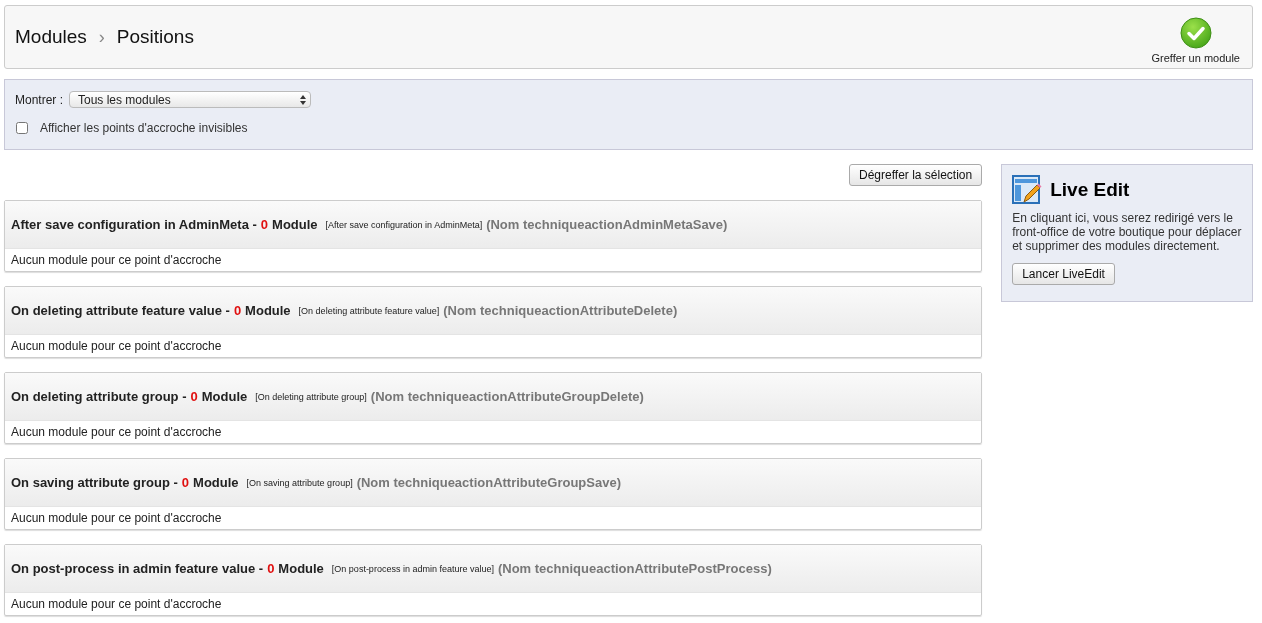 This screenshot has height=623, width=1262. What do you see at coordinates (1195, 32) in the screenshot?
I see `checkmark-icon` at bounding box center [1195, 32].